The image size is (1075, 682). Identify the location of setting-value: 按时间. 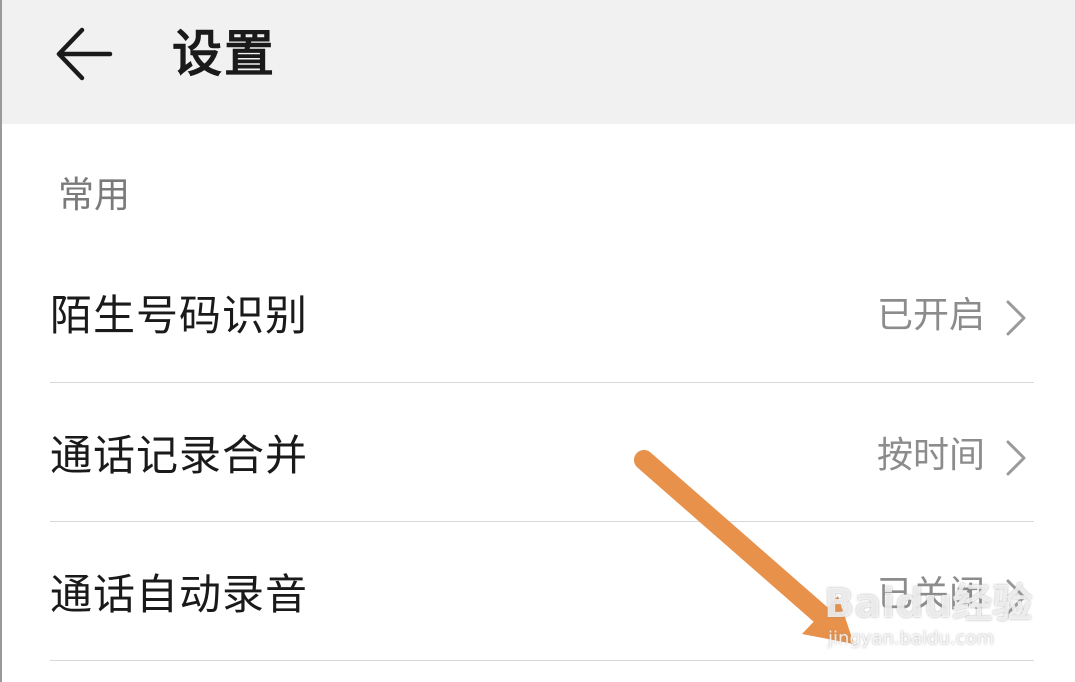
(930, 455).